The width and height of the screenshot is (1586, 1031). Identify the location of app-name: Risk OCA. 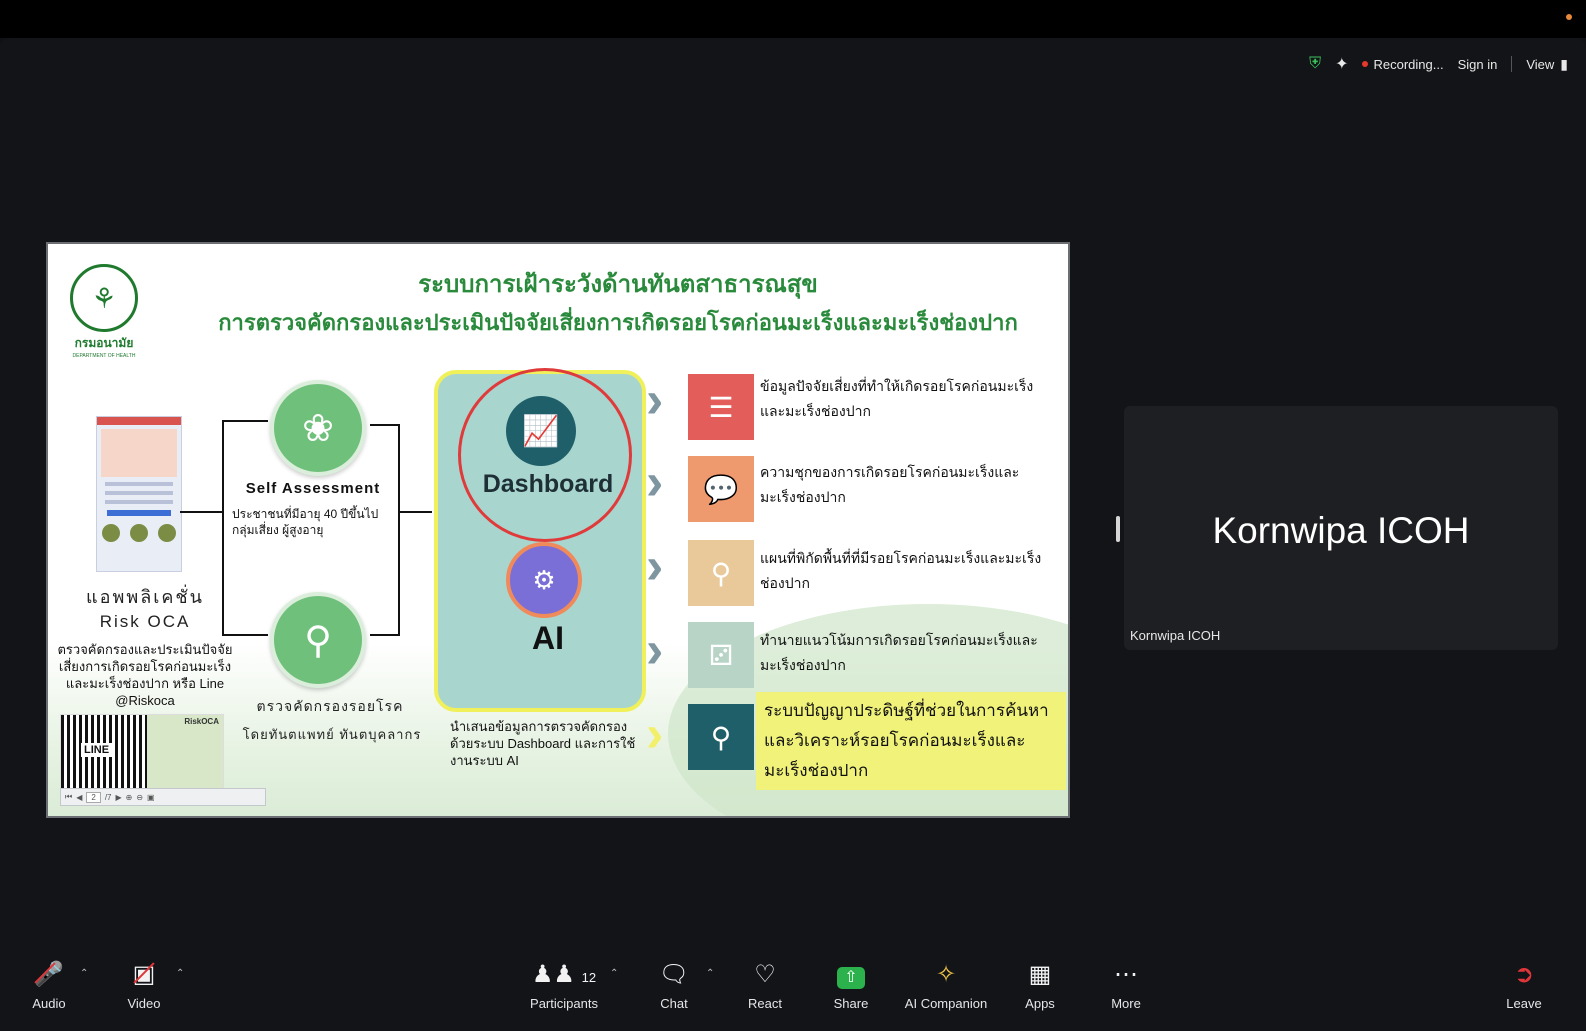
(145, 621).